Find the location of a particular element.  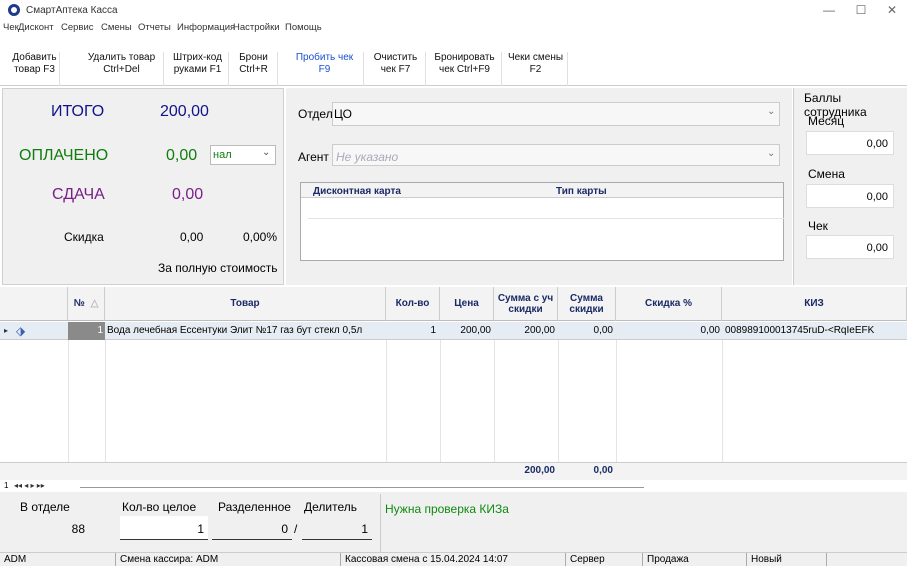

kiz-check-message: Нужна проверка КИЗа is located at coordinates (447, 509).